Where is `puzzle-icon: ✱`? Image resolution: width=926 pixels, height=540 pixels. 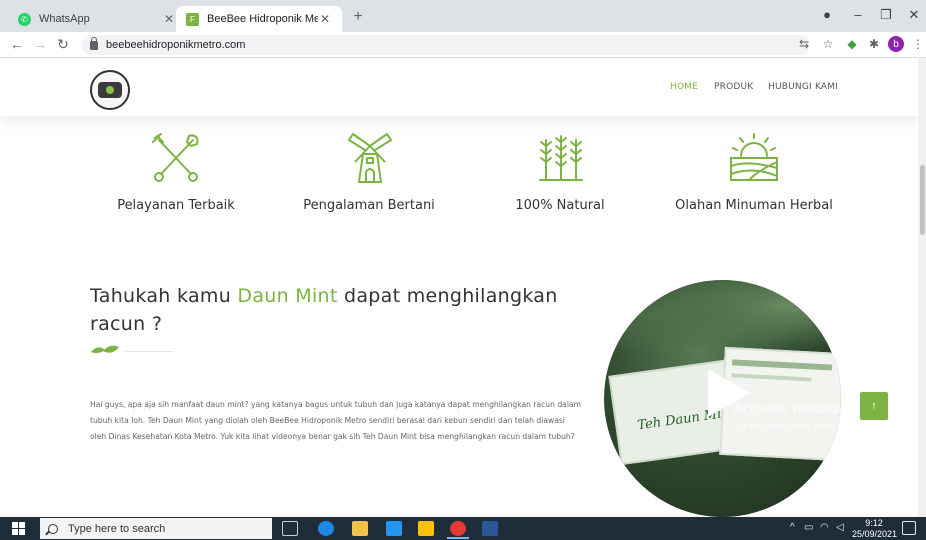
puzzle-icon: ✱ is located at coordinates (874, 44).